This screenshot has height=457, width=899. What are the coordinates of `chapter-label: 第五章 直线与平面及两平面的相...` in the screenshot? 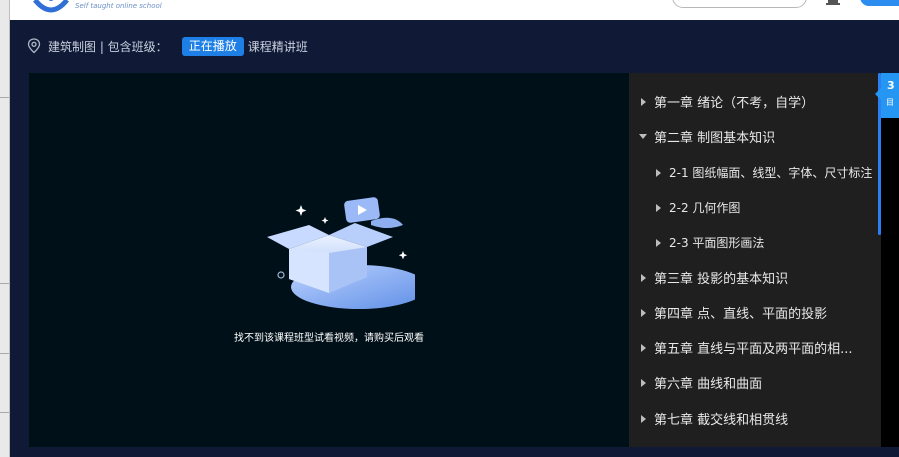 It's located at (753, 349).